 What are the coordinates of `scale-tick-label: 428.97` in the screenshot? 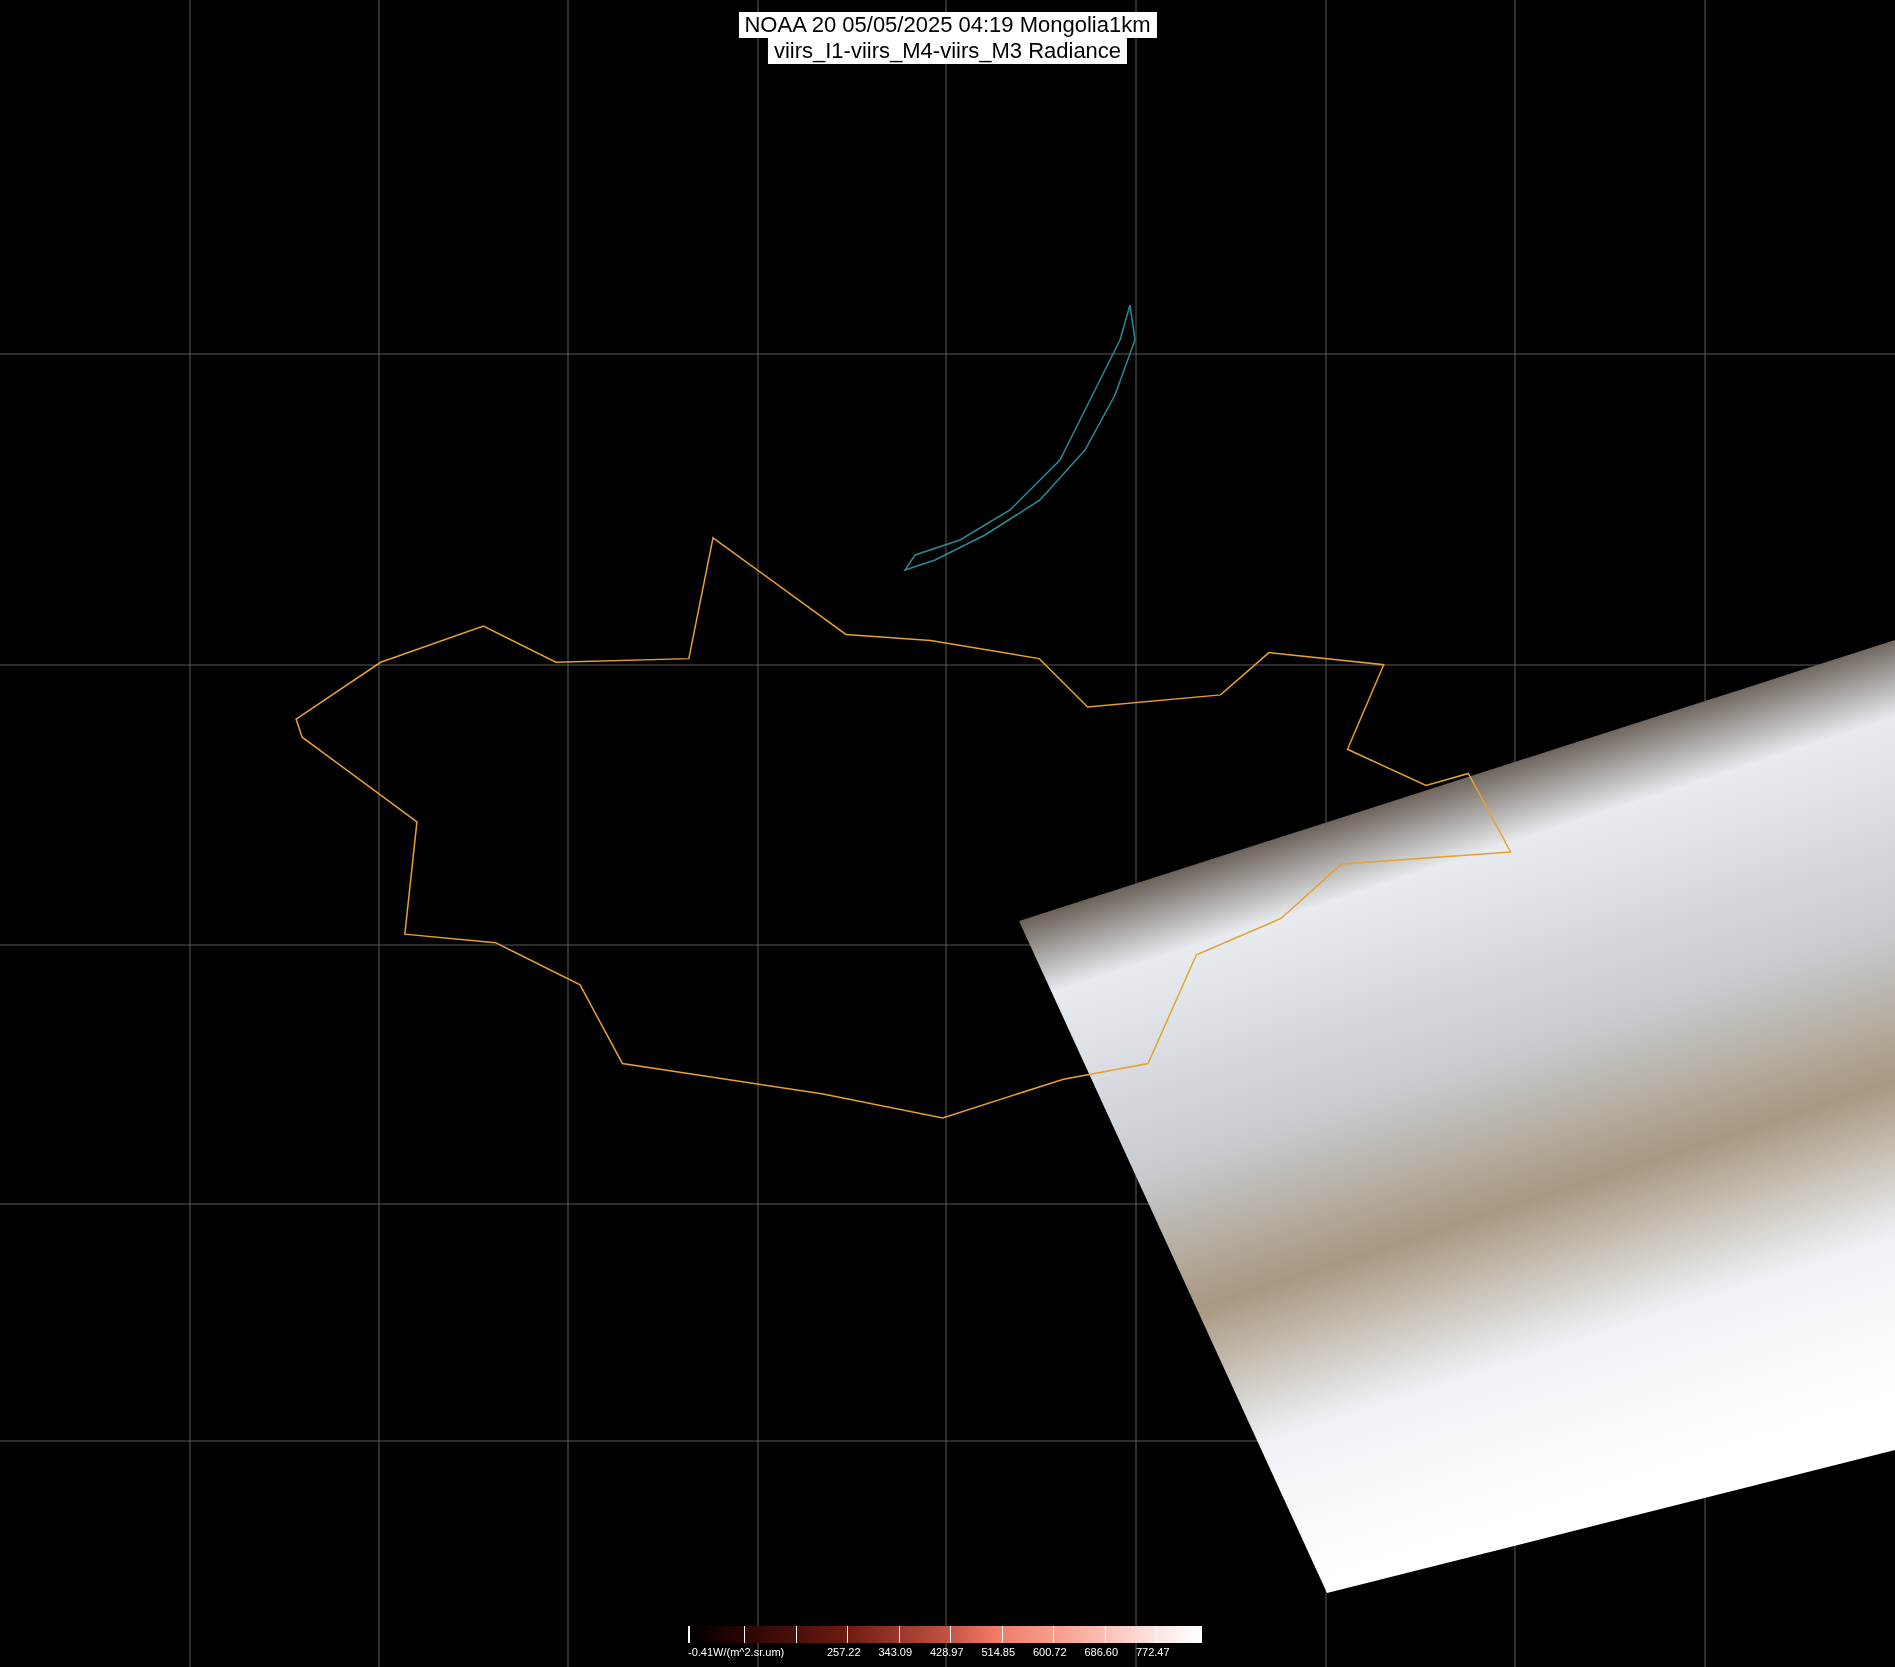 It's located at (946, 1652).